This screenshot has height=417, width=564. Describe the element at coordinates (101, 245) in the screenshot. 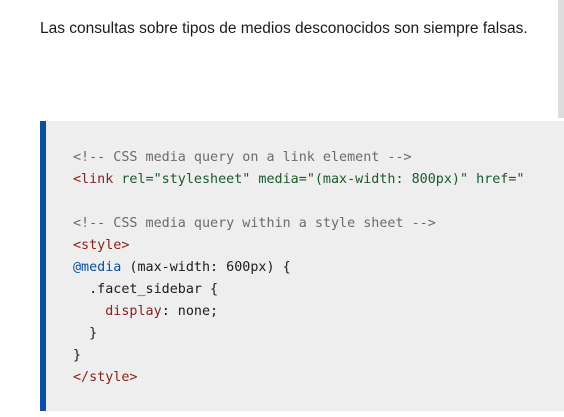

I see `code-style-open: <style>` at that location.